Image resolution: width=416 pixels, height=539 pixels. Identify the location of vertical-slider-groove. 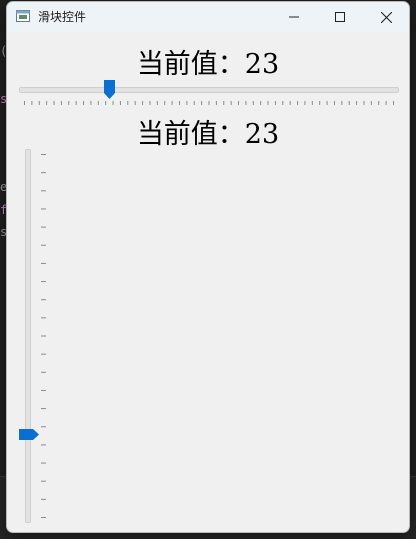
(28, 336).